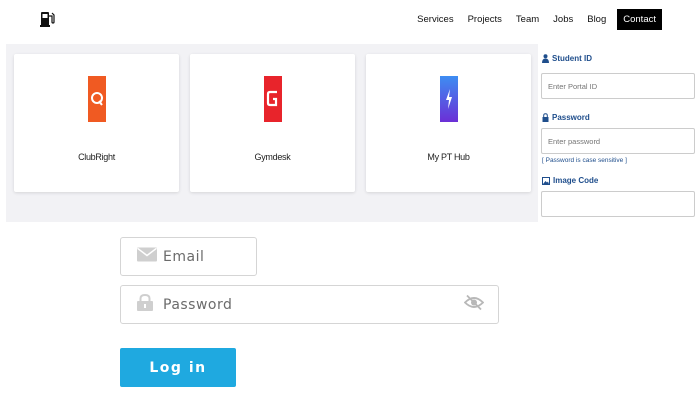 The width and height of the screenshot is (700, 400). I want to click on my-pt-hub-logo-icon, so click(448, 101).